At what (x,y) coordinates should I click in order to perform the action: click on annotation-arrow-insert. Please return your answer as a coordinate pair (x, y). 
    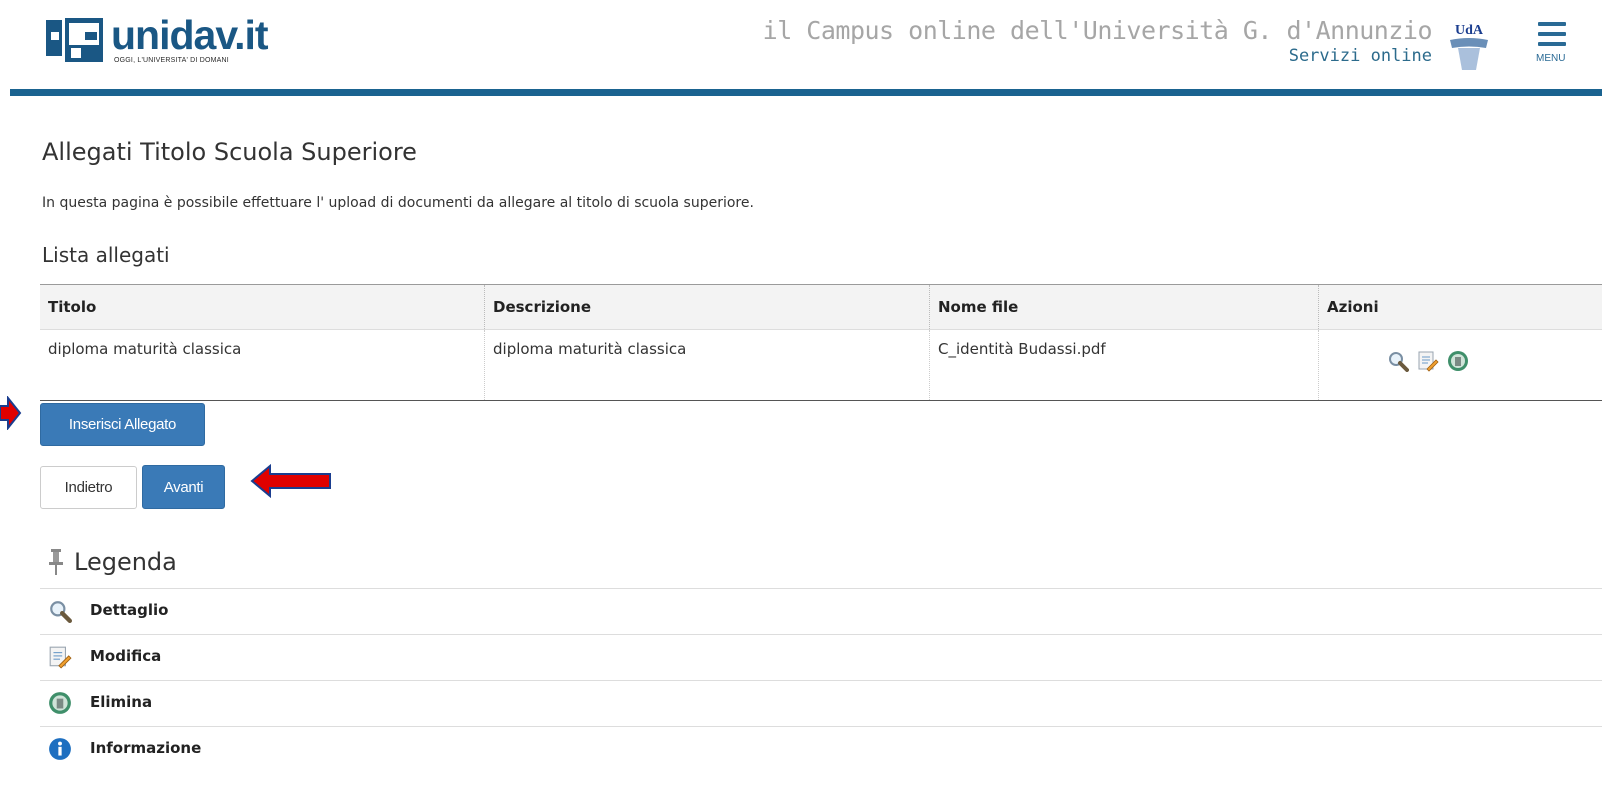
    Looking at the image, I should click on (11, 413).